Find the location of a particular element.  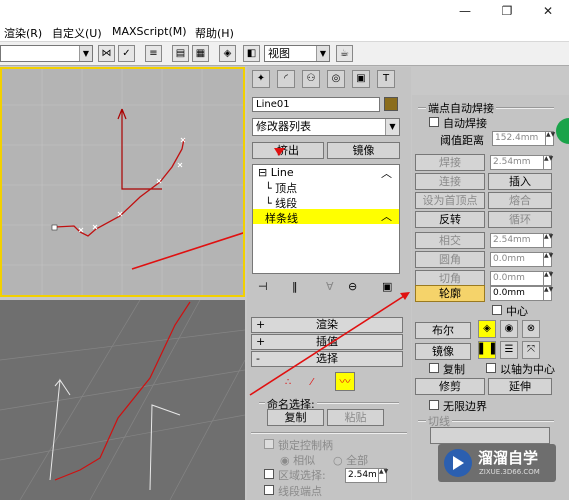

render-setup-icon: ◧ is located at coordinates (251, 53).